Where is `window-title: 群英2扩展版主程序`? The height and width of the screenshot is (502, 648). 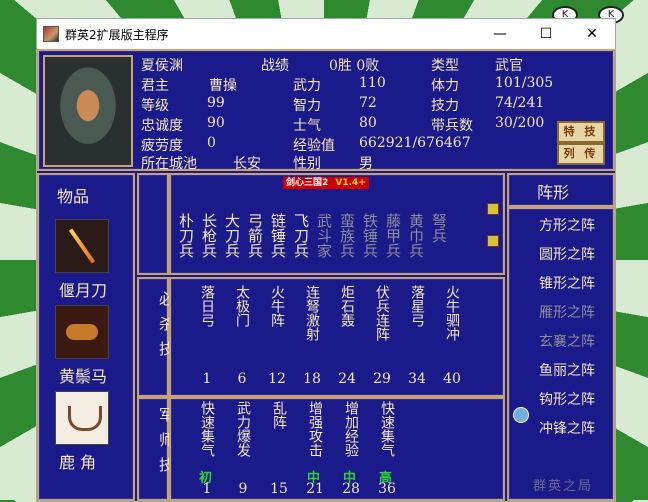
window-title: 群英2扩展版主程序 is located at coordinates (117, 34).